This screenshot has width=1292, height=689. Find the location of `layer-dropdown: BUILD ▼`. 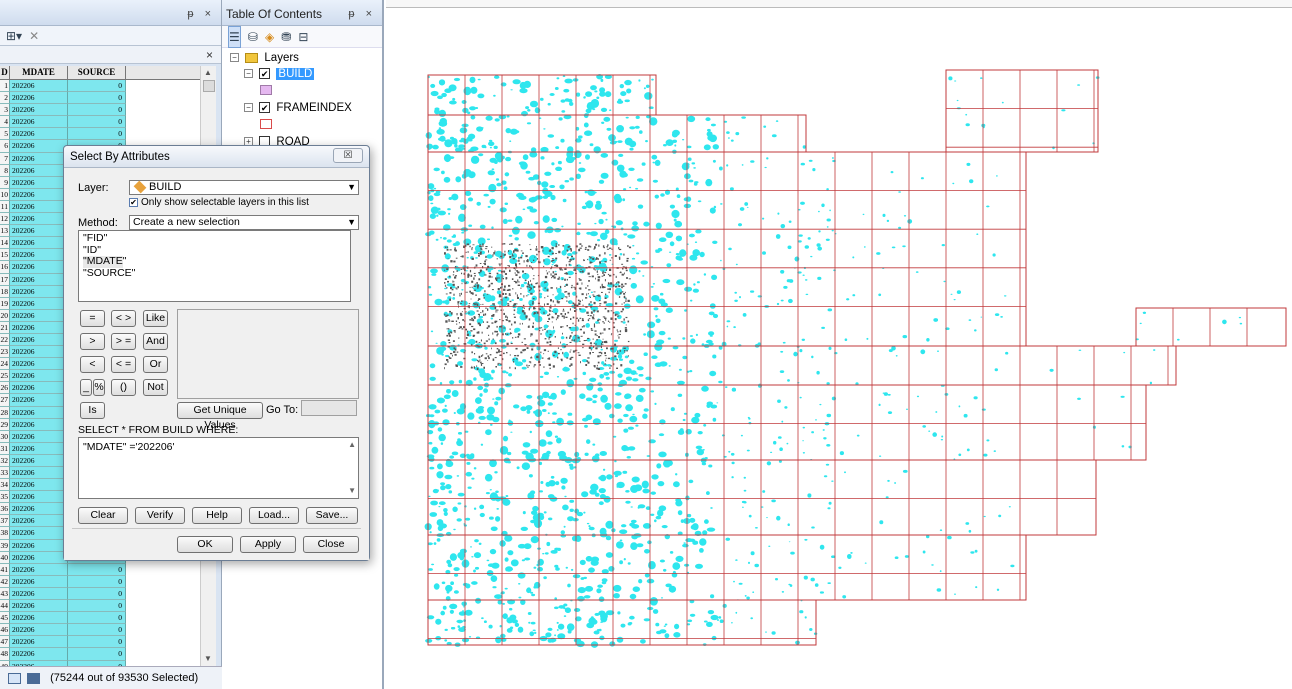

layer-dropdown: BUILD ▼ is located at coordinates (244, 187).